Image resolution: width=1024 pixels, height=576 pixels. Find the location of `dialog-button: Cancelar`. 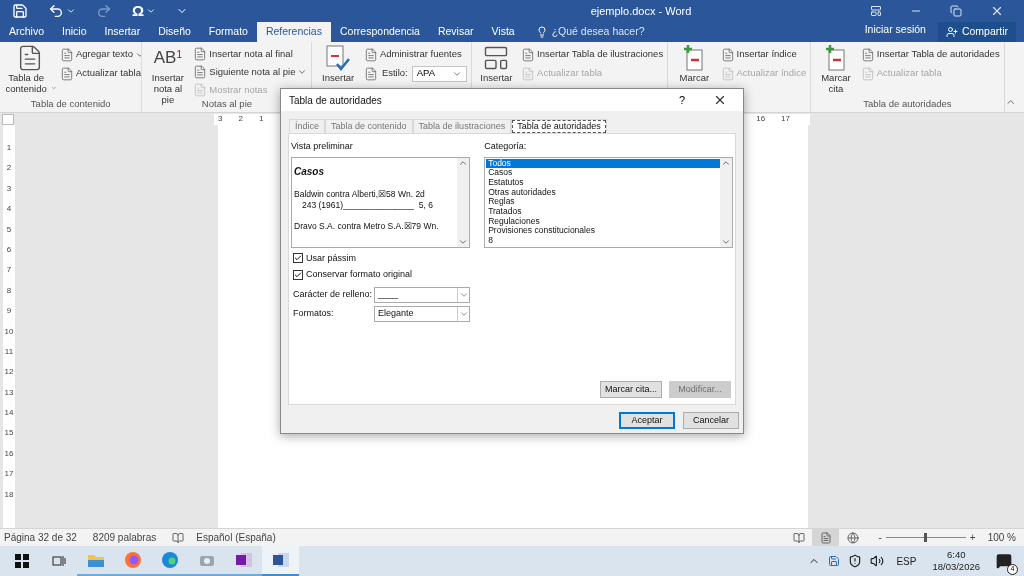

dialog-button: Cancelar is located at coordinates (711, 420).